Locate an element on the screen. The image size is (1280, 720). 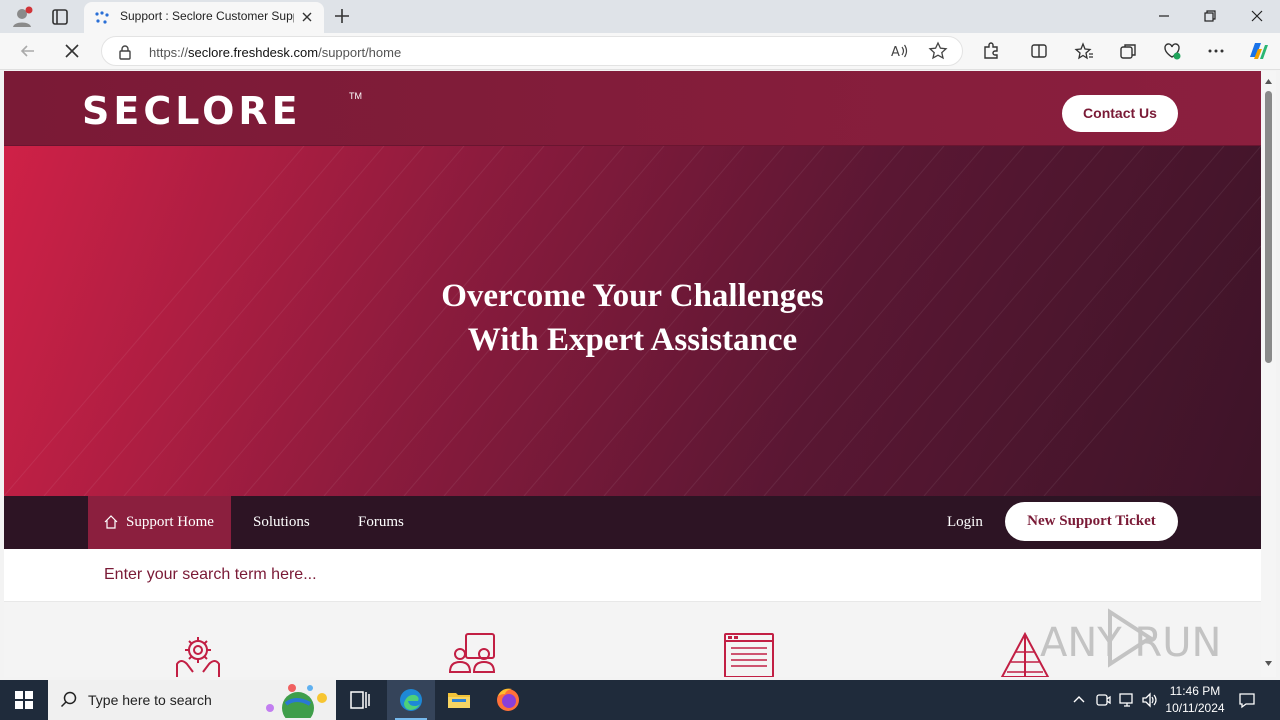
scroll-up-icon is located at coordinates (1268, 81).